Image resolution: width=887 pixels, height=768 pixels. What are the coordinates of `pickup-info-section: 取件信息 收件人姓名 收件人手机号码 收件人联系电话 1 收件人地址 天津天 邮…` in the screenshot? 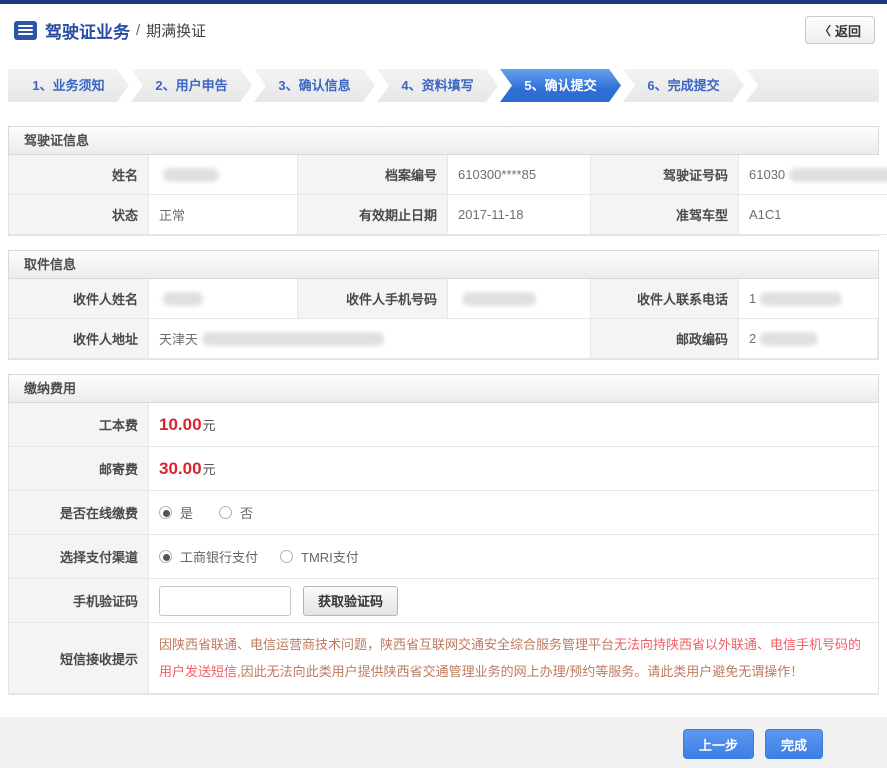 It's located at (443, 305).